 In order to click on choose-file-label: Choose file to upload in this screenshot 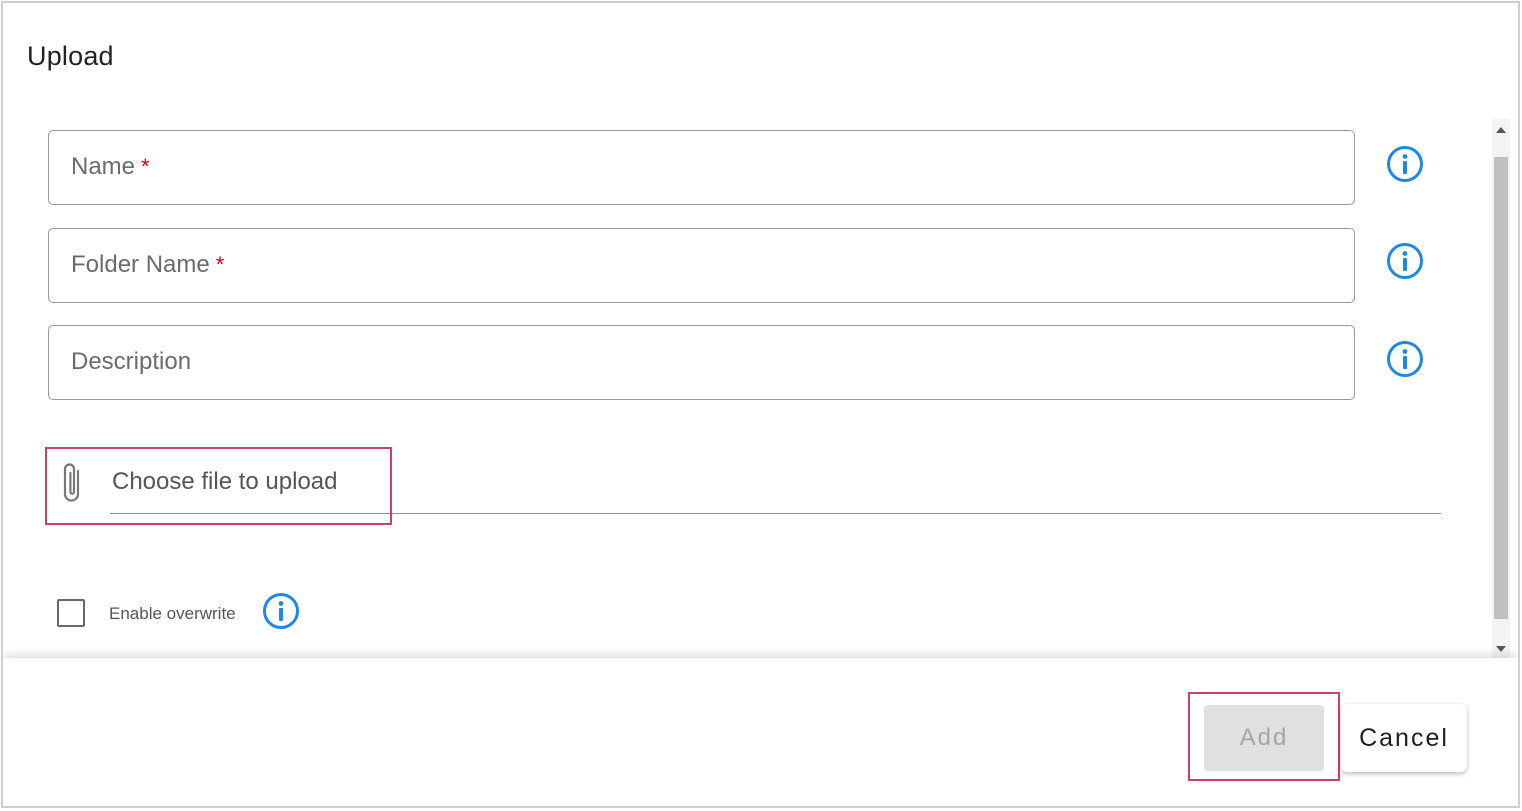, I will do `click(225, 482)`.